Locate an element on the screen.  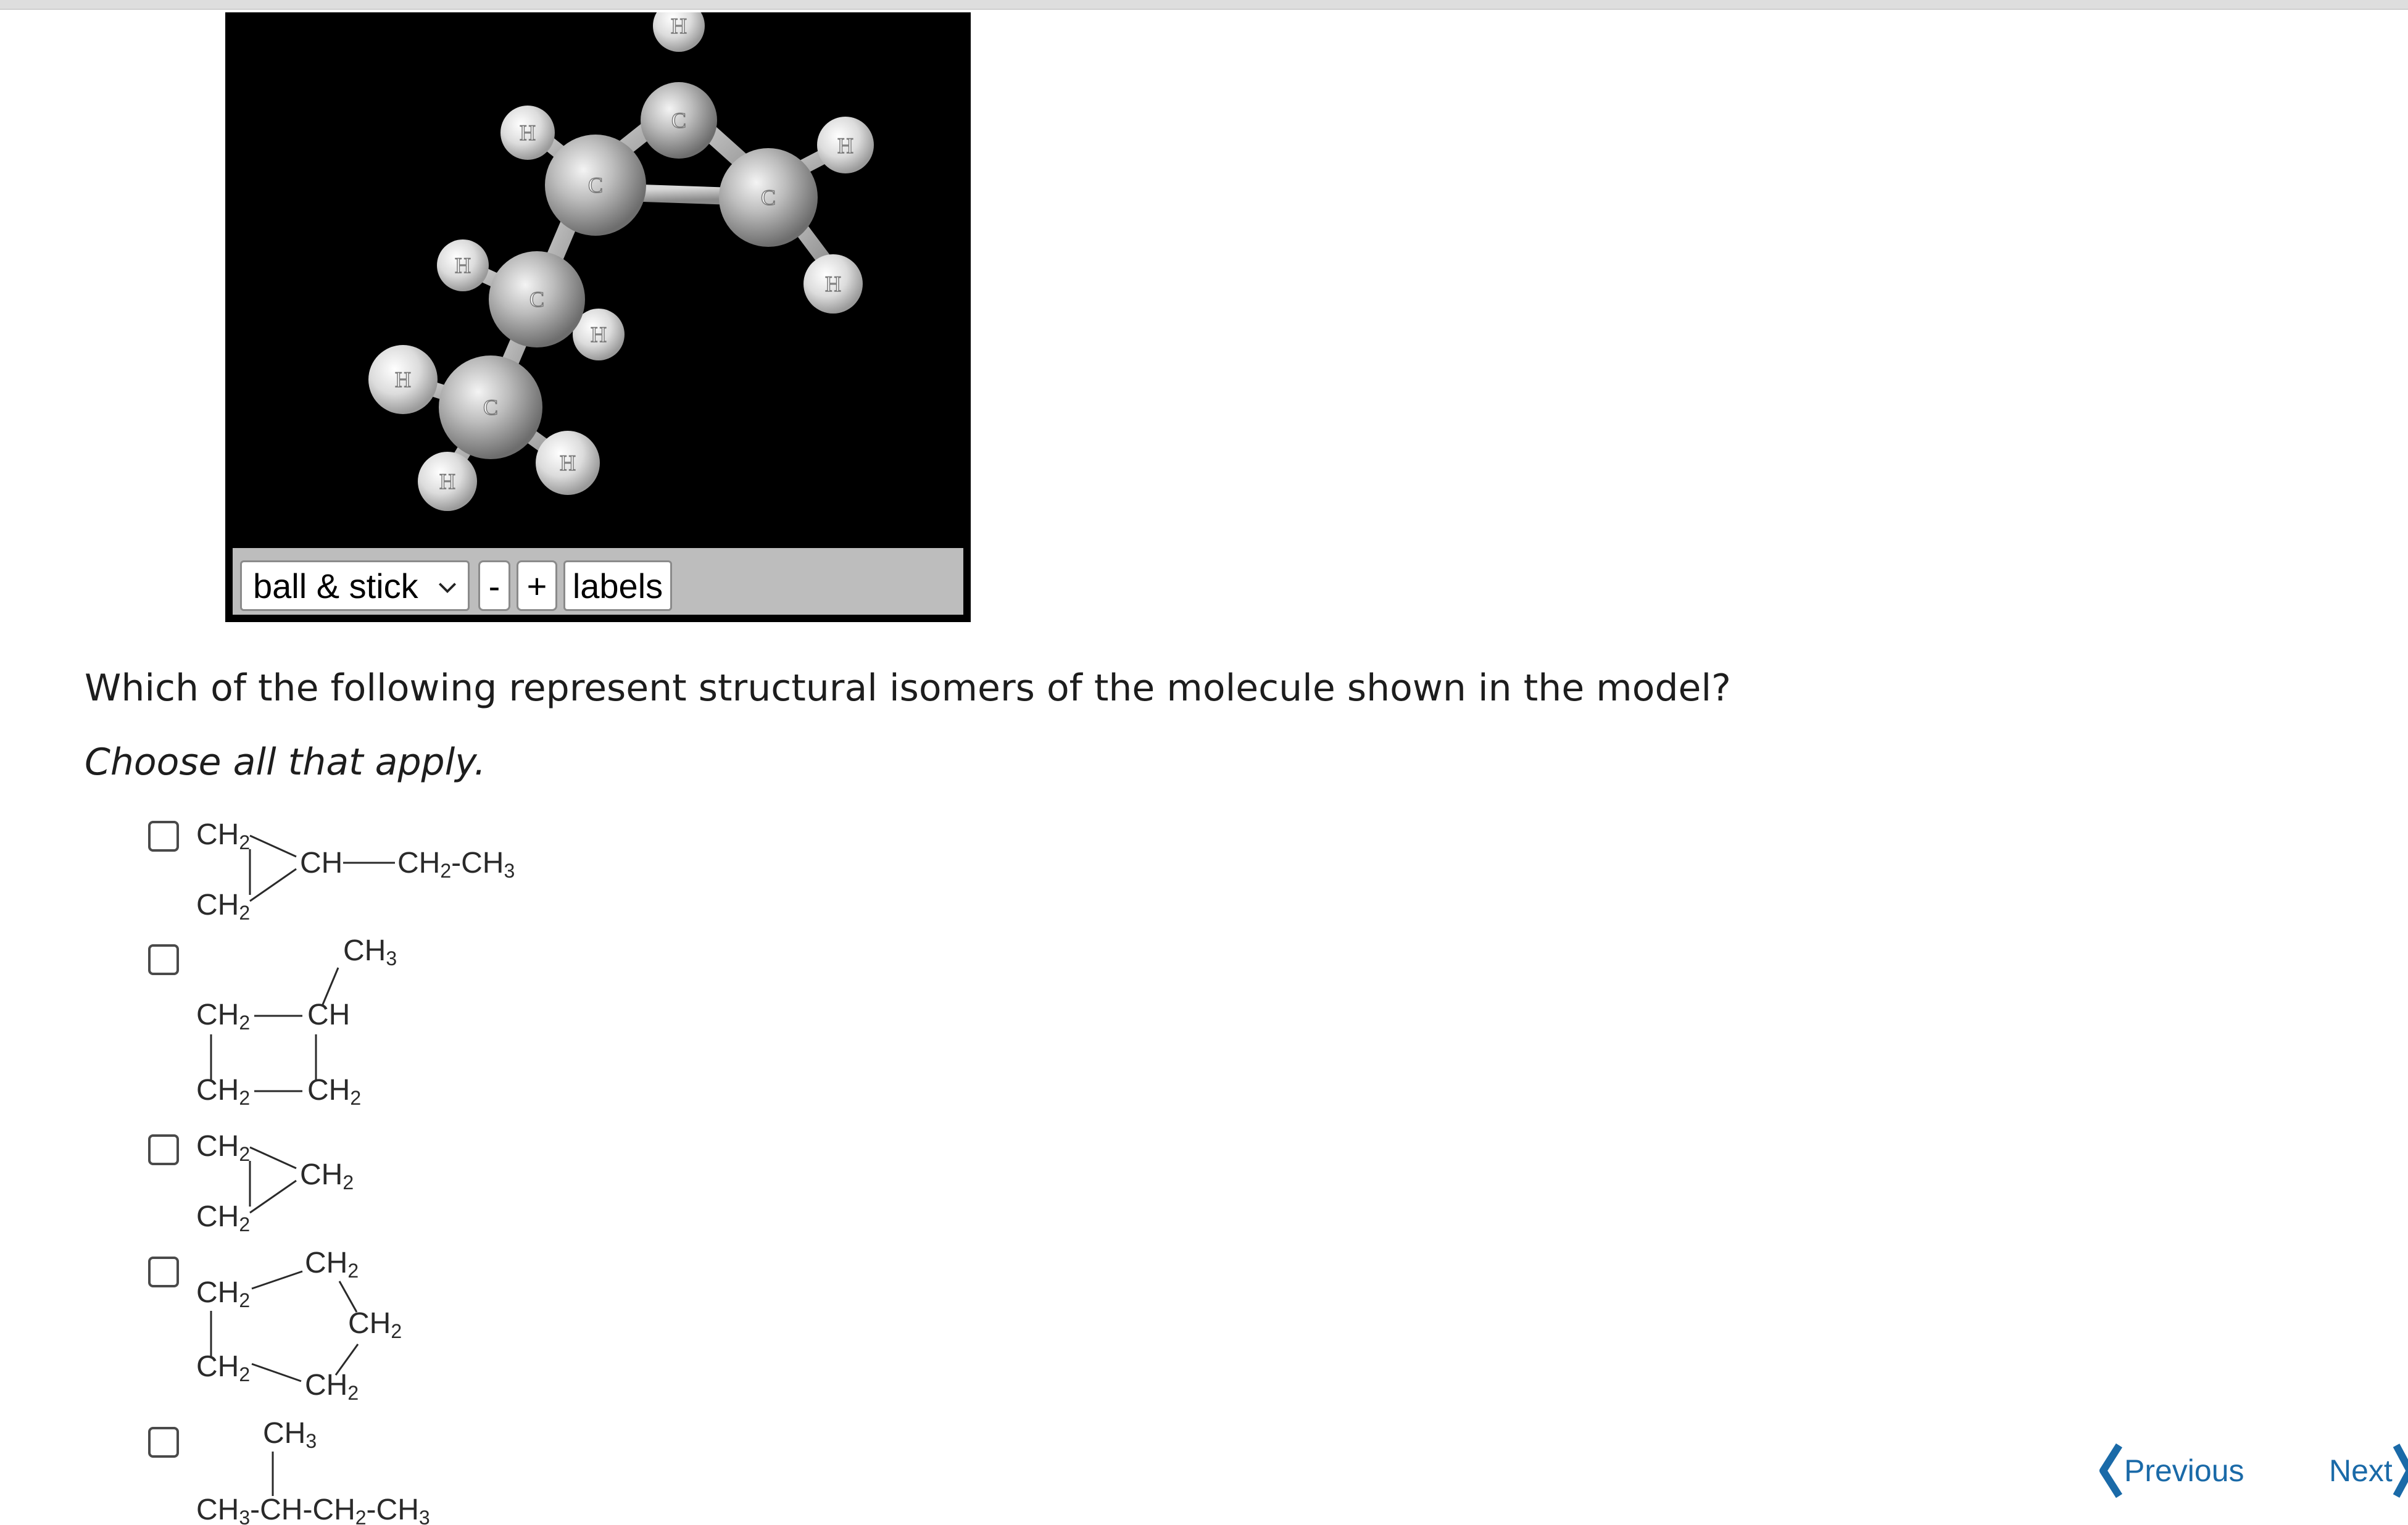
zoom-in-label: + is located at coordinates (536, 585).